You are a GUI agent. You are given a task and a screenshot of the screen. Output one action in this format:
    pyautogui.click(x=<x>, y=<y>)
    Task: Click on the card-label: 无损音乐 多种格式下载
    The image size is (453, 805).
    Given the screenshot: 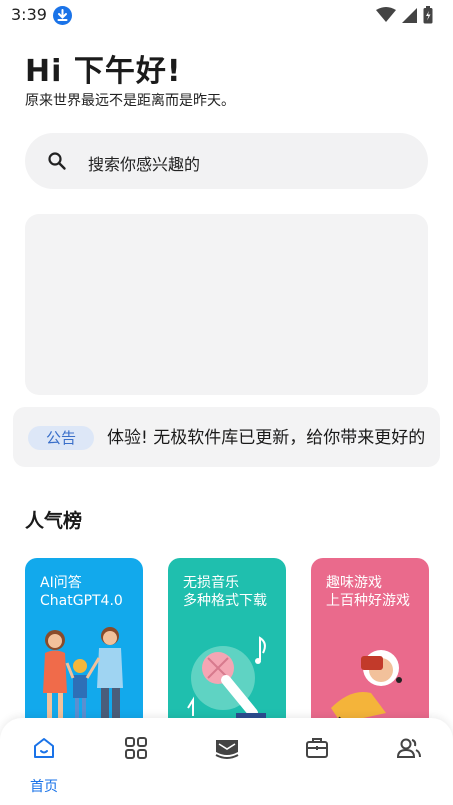 What is the action you would take?
    pyautogui.click(x=230, y=592)
    